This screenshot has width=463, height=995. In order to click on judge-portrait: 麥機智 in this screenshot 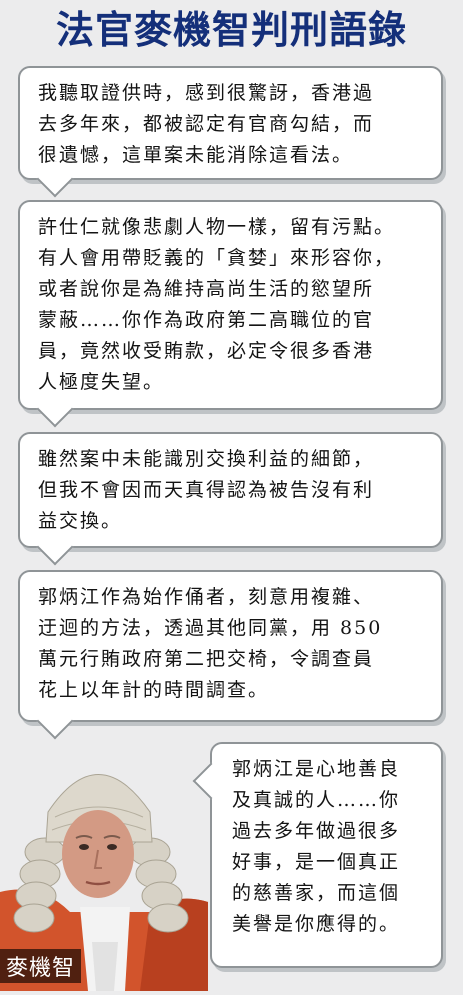, I will do `click(104, 866)`.